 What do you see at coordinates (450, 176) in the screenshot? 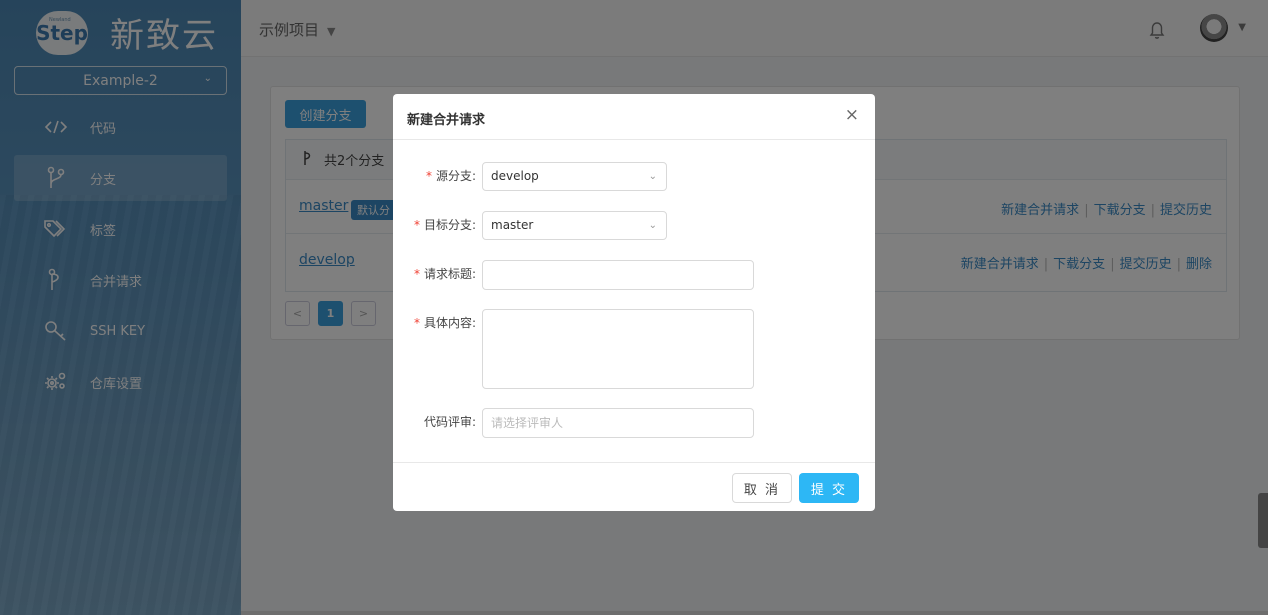
I see `source-branch-label: * 源分支:` at bounding box center [450, 176].